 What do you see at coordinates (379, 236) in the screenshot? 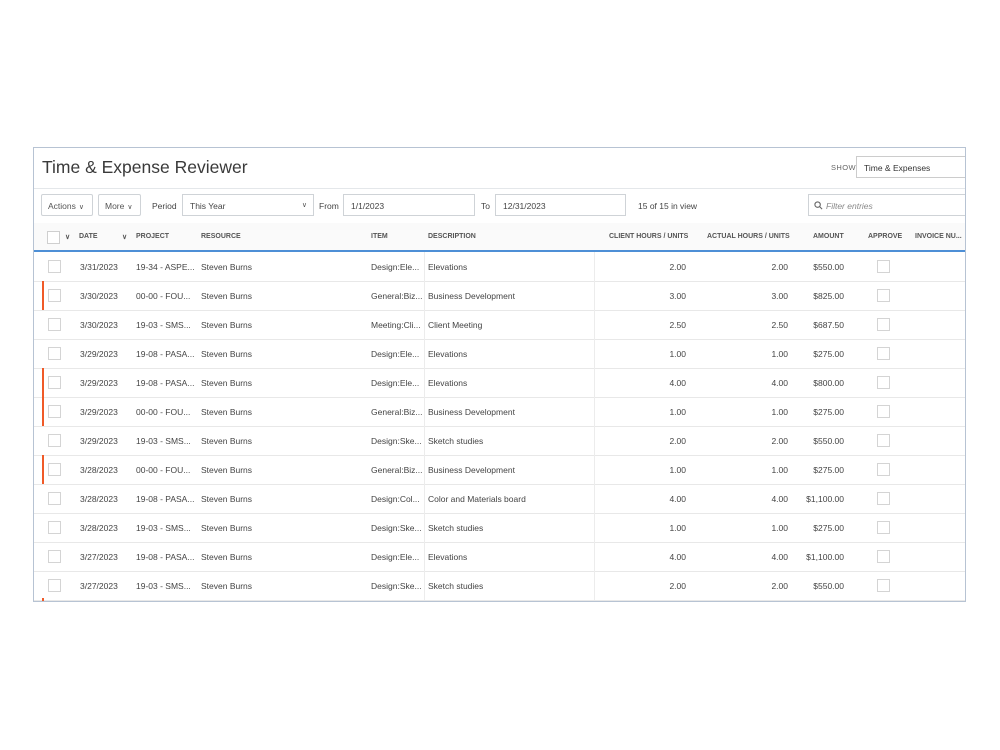
I see `col-item: ITEM` at bounding box center [379, 236].